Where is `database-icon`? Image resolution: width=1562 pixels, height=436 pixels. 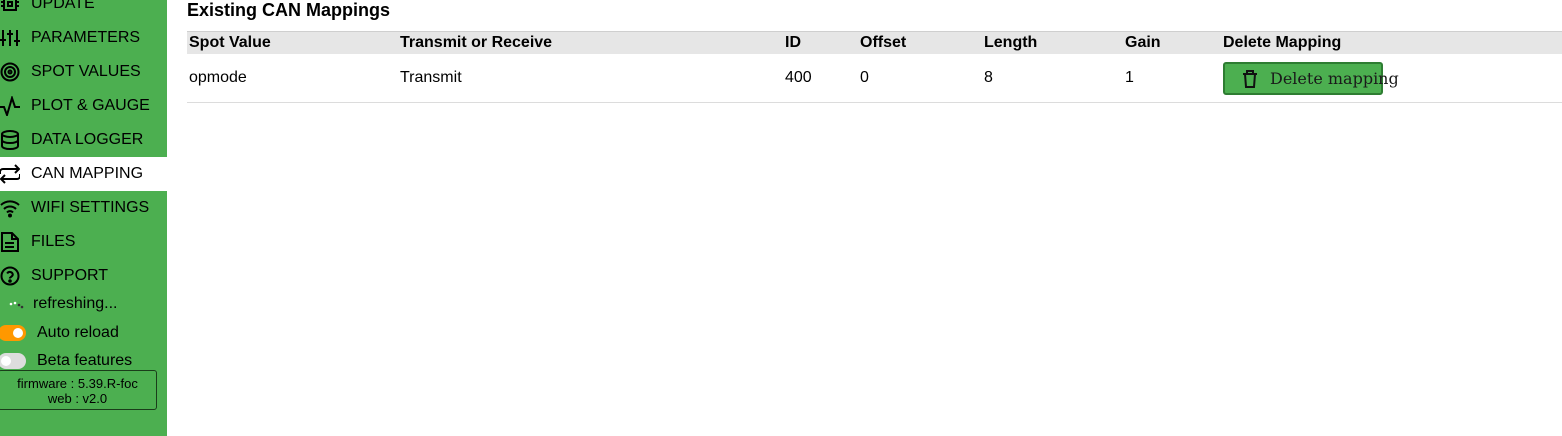 database-icon is located at coordinates (10, 140).